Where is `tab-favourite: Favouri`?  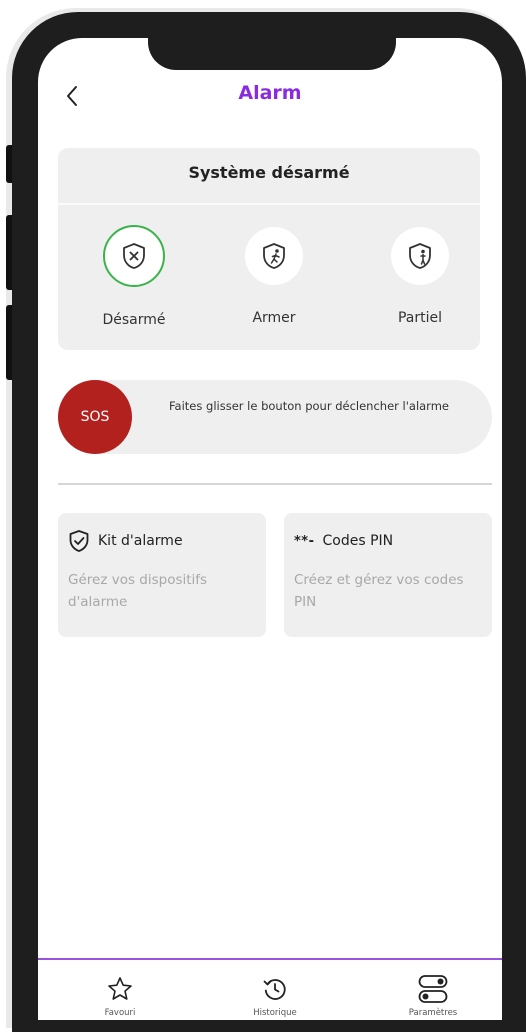
tab-favourite: Favouri is located at coordinates (120, 995).